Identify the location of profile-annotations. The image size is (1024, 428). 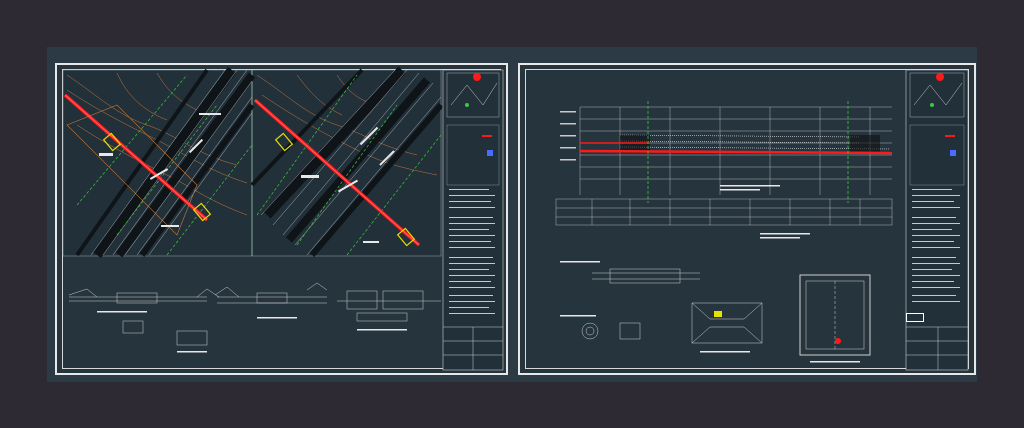
(765, 212).